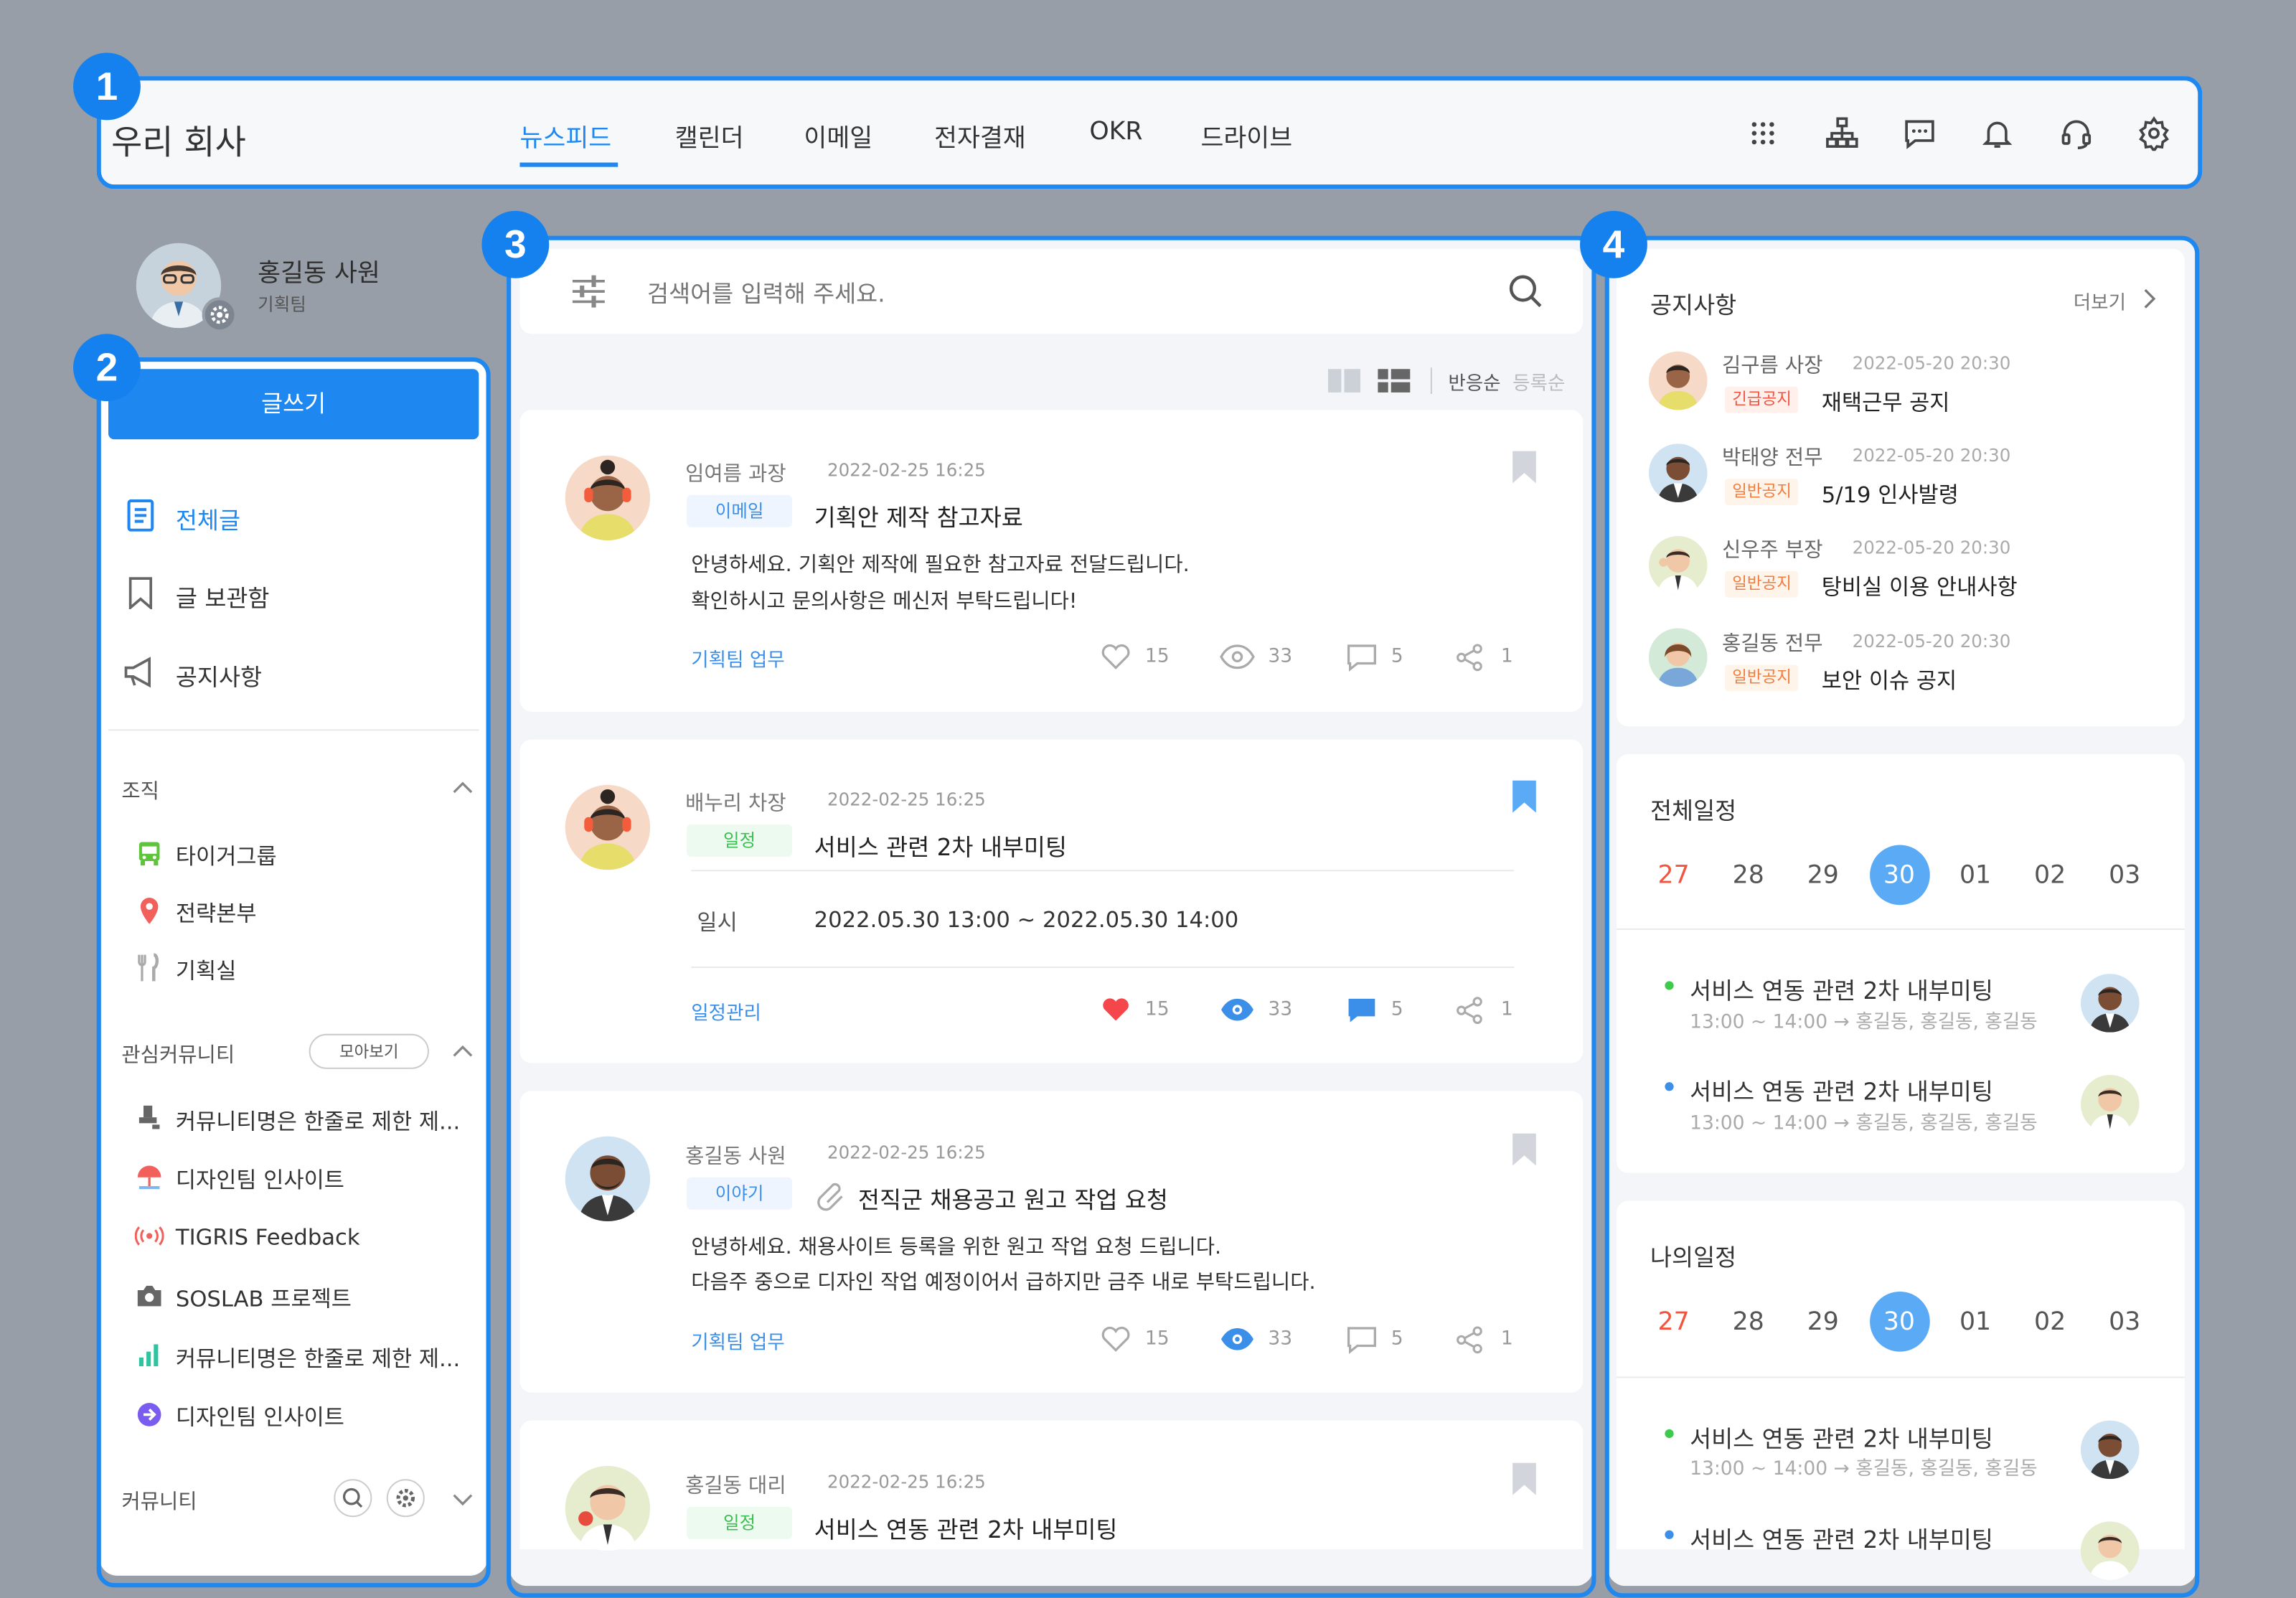 The width and height of the screenshot is (2296, 1598). What do you see at coordinates (1886, 402) in the screenshot?
I see `notice-title: 재택근무 공지` at bounding box center [1886, 402].